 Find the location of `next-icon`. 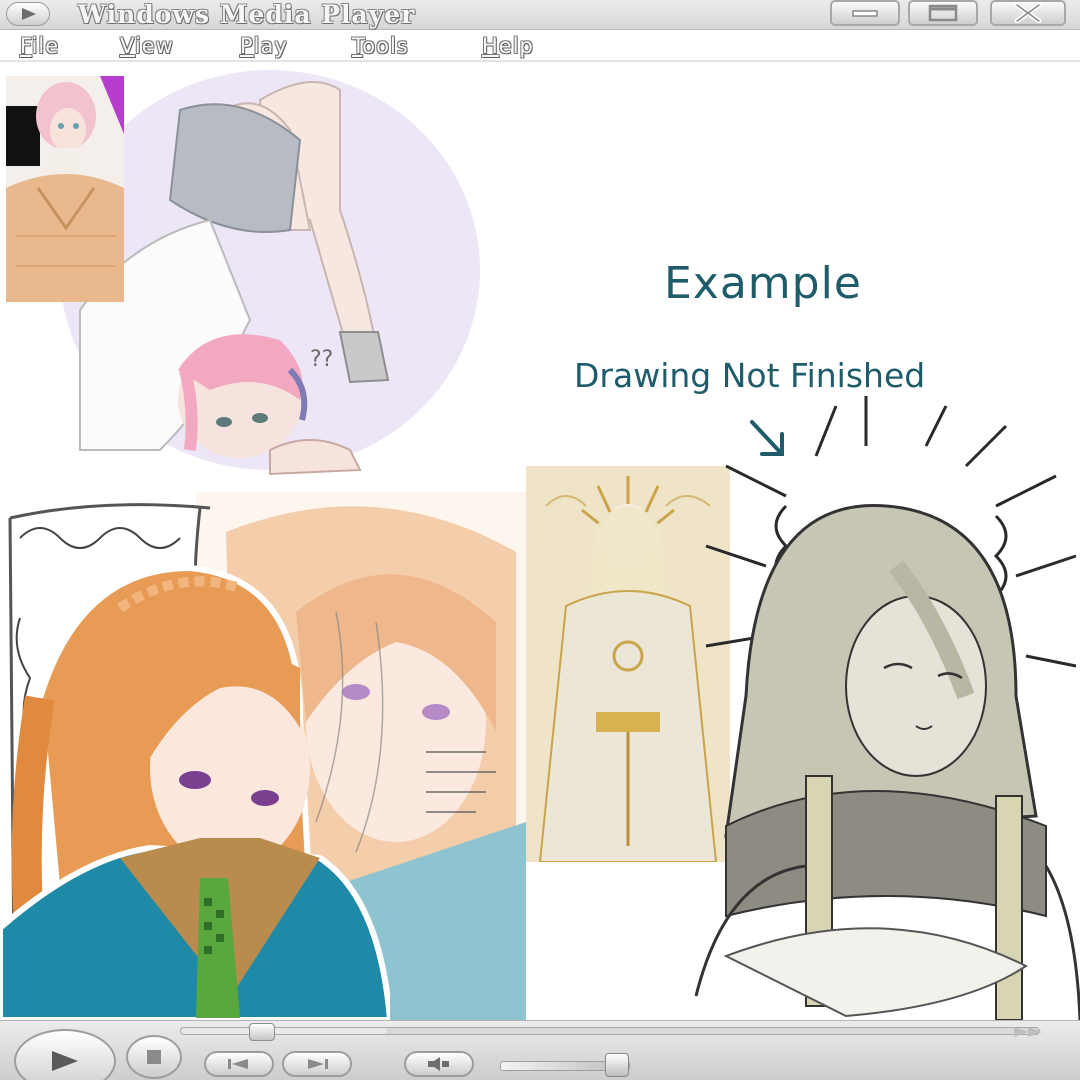

next-icon is located at coordinates (318, 1064).